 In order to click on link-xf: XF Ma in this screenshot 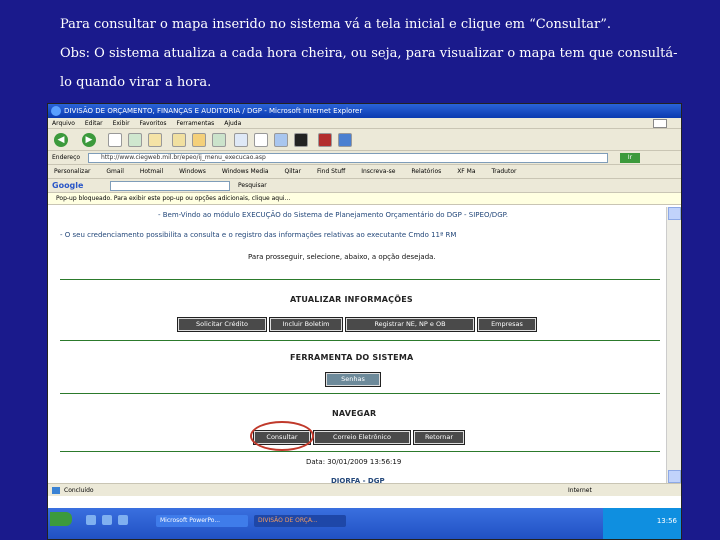, I will do `click(466, 171)`.